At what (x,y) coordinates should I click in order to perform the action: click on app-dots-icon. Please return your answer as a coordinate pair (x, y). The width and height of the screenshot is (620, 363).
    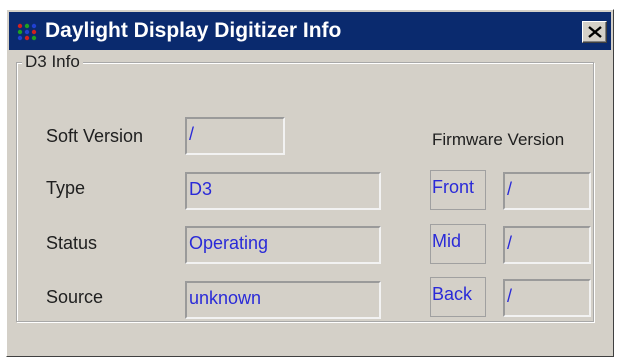
    Looking at the image, I should click on (27, 32).